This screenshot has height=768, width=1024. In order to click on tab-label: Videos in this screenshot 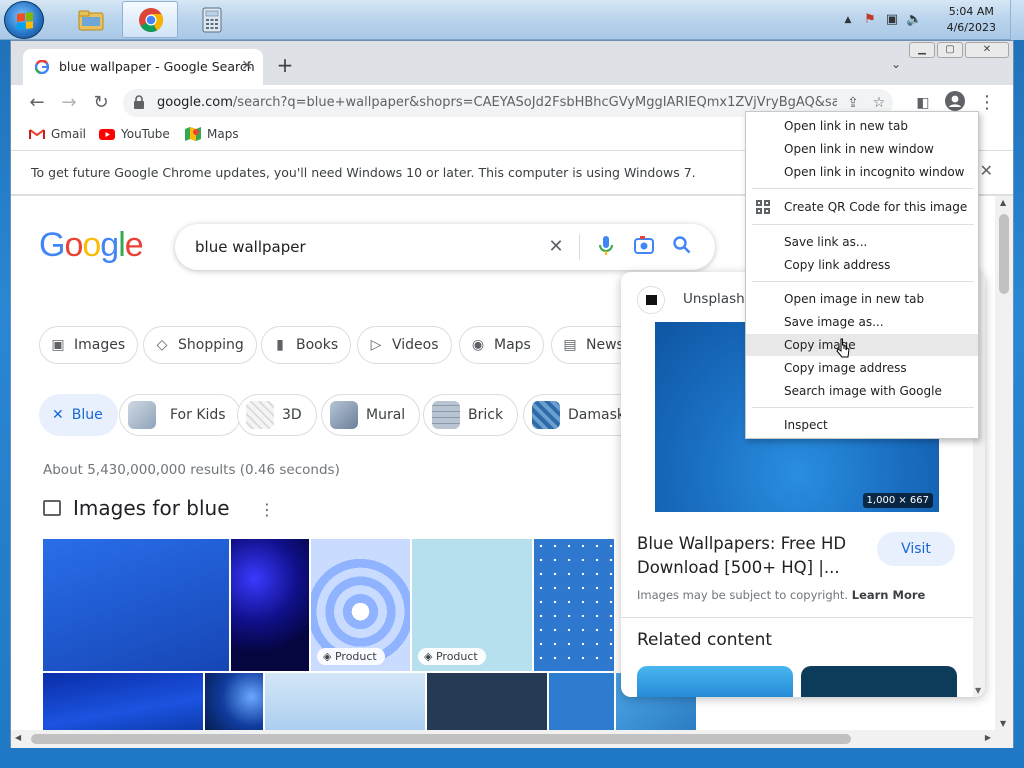, I will do `click(415, 345)`.